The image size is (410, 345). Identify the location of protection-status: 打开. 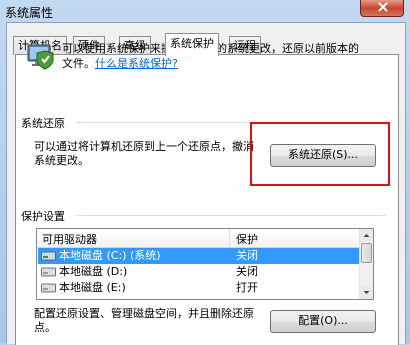
(247, 287).